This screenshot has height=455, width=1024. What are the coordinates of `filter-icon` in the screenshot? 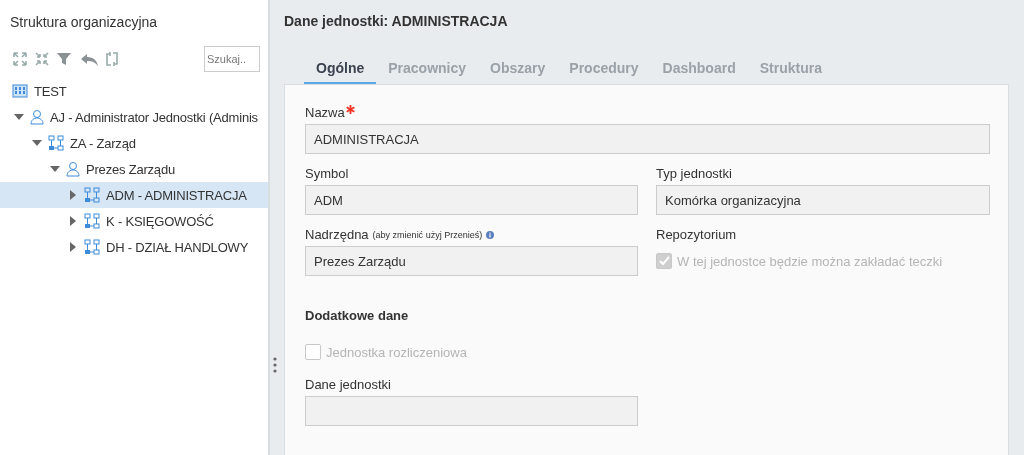 It's located at (64, 59).